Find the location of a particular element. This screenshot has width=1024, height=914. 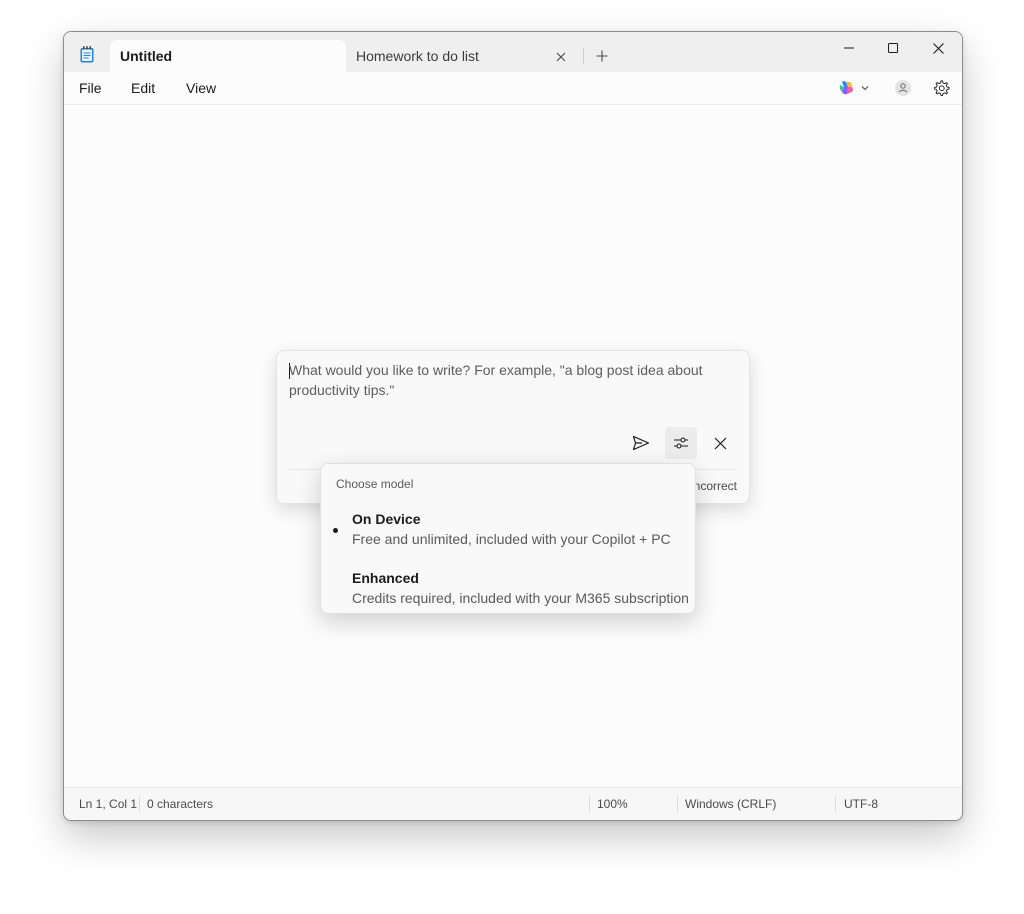

cursor-position: Ln 1, Col 1 is located at coordinates (108, 804).